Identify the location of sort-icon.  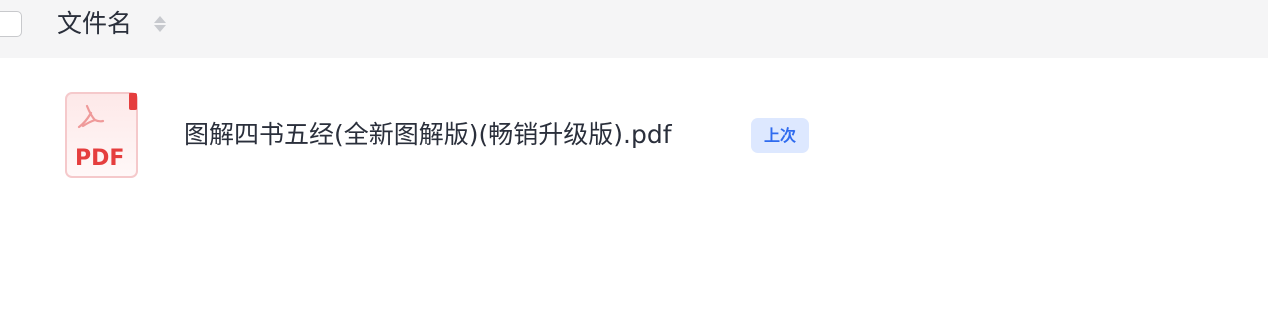
(160, 24).